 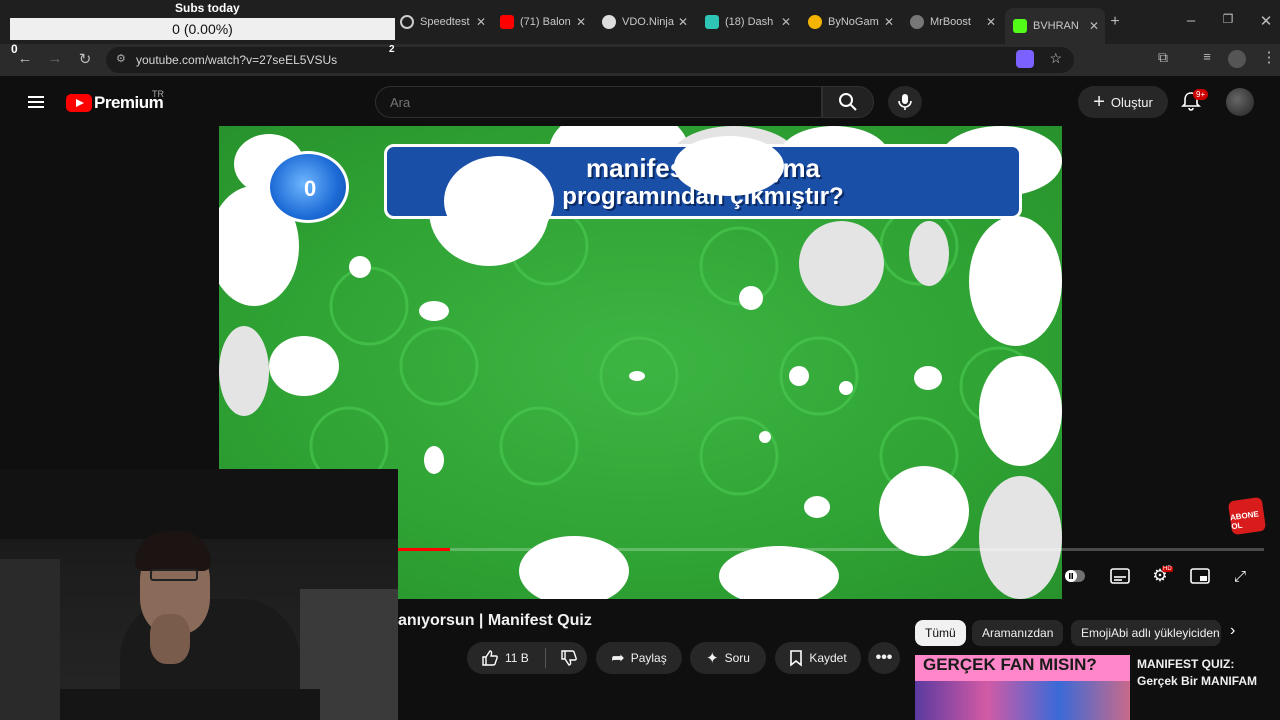 What do you see at coordinates (1025, 59) in the screenshot?
I see `cast-icon` at bounding box center [1025, 59].